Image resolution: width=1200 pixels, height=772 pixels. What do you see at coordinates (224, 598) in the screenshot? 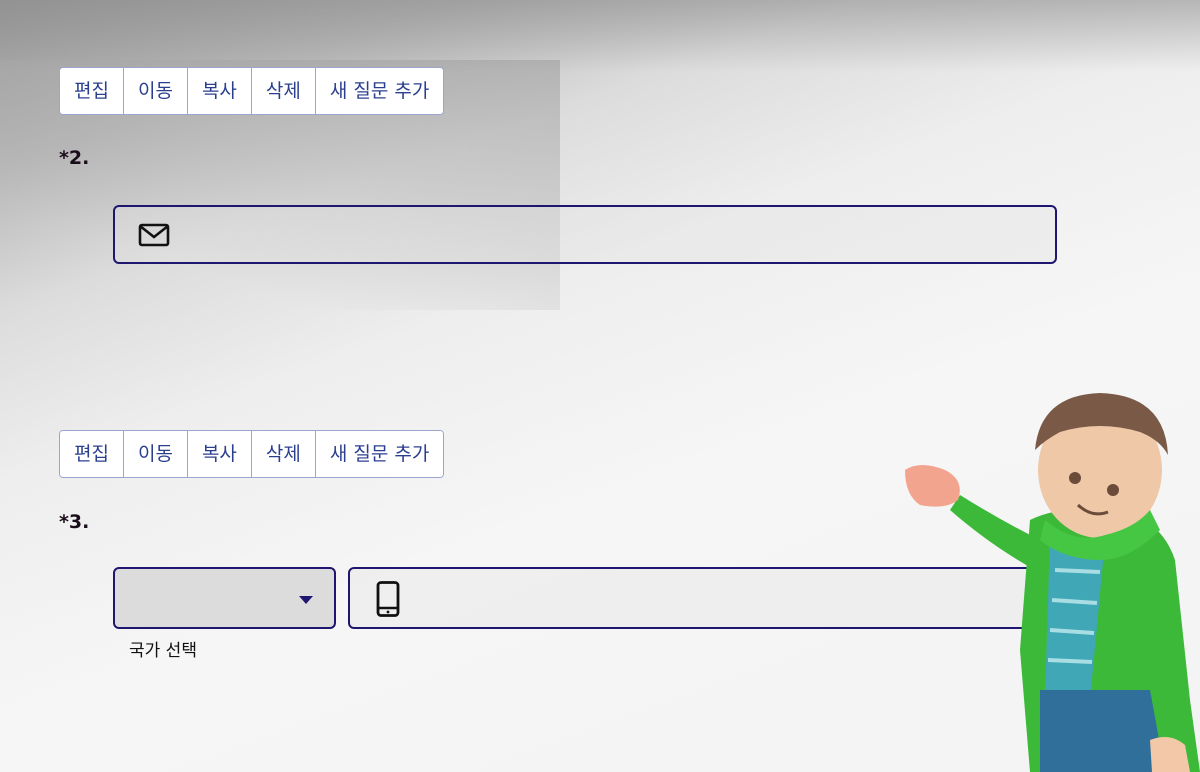
I see `country-select` at bounding box center [224, 598].